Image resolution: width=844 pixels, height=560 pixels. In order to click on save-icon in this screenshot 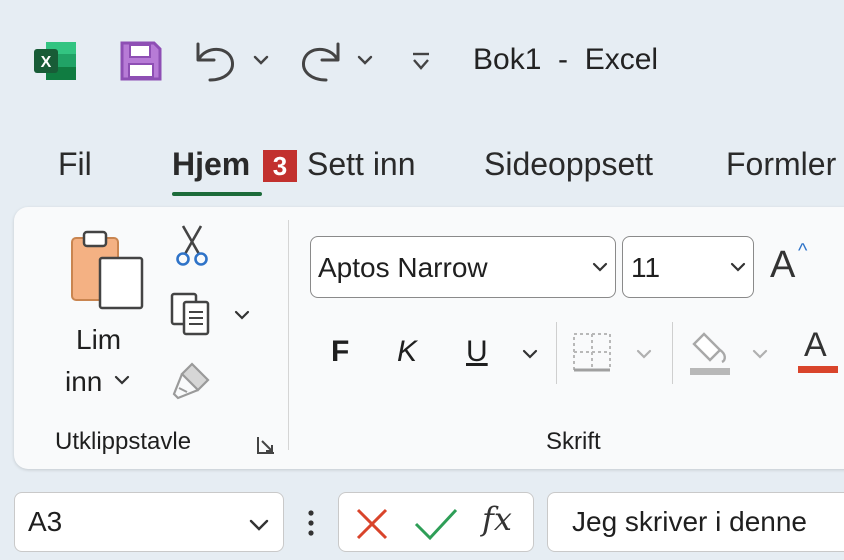, I will do `click(141, 61)`.